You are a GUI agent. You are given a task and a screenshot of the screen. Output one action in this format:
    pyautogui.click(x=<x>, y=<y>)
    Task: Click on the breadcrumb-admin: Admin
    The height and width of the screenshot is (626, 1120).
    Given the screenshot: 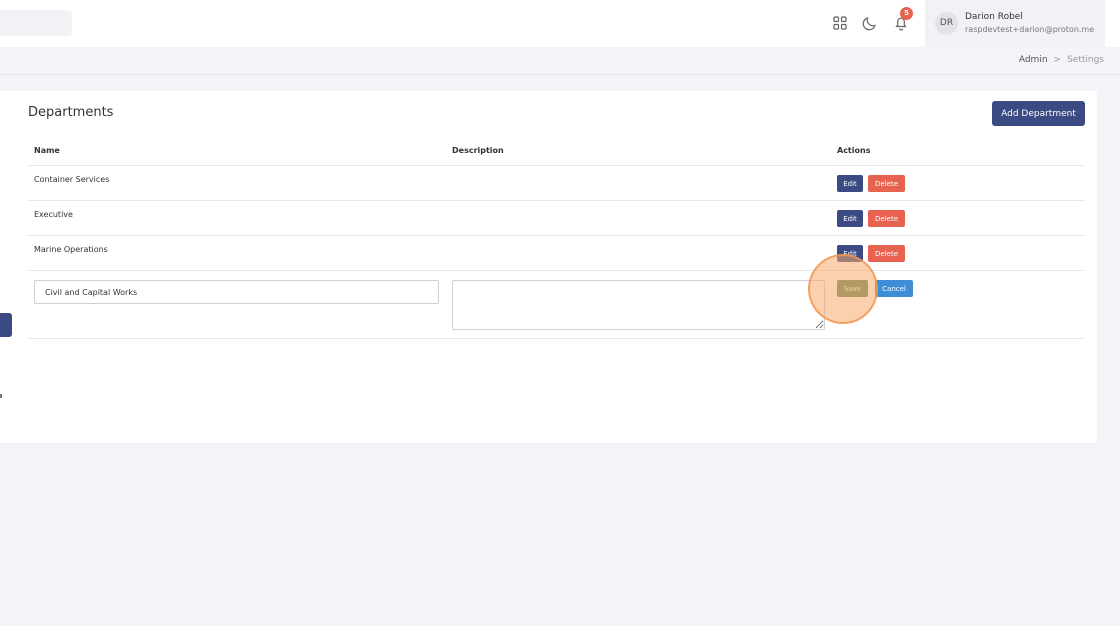 What is the action you would take?
    pyautogui.click(x=1033, y=60)
    